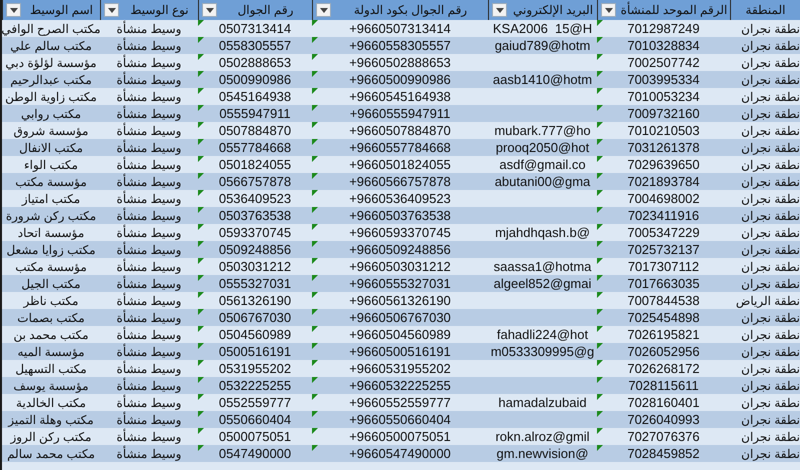 The height and width of the screenshot is (470, 800). What do you see at coordinates (663, 79) in the screenshot?
I see `table-cell: 7003995334` at bounding box center [663, 79].